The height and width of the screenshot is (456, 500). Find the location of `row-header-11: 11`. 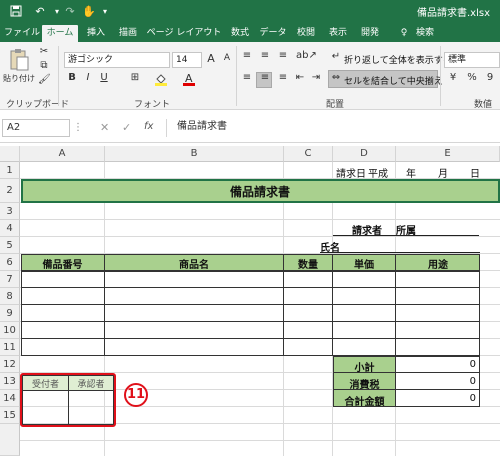

row-header-11: 11 is located at coordinates (10, 347).